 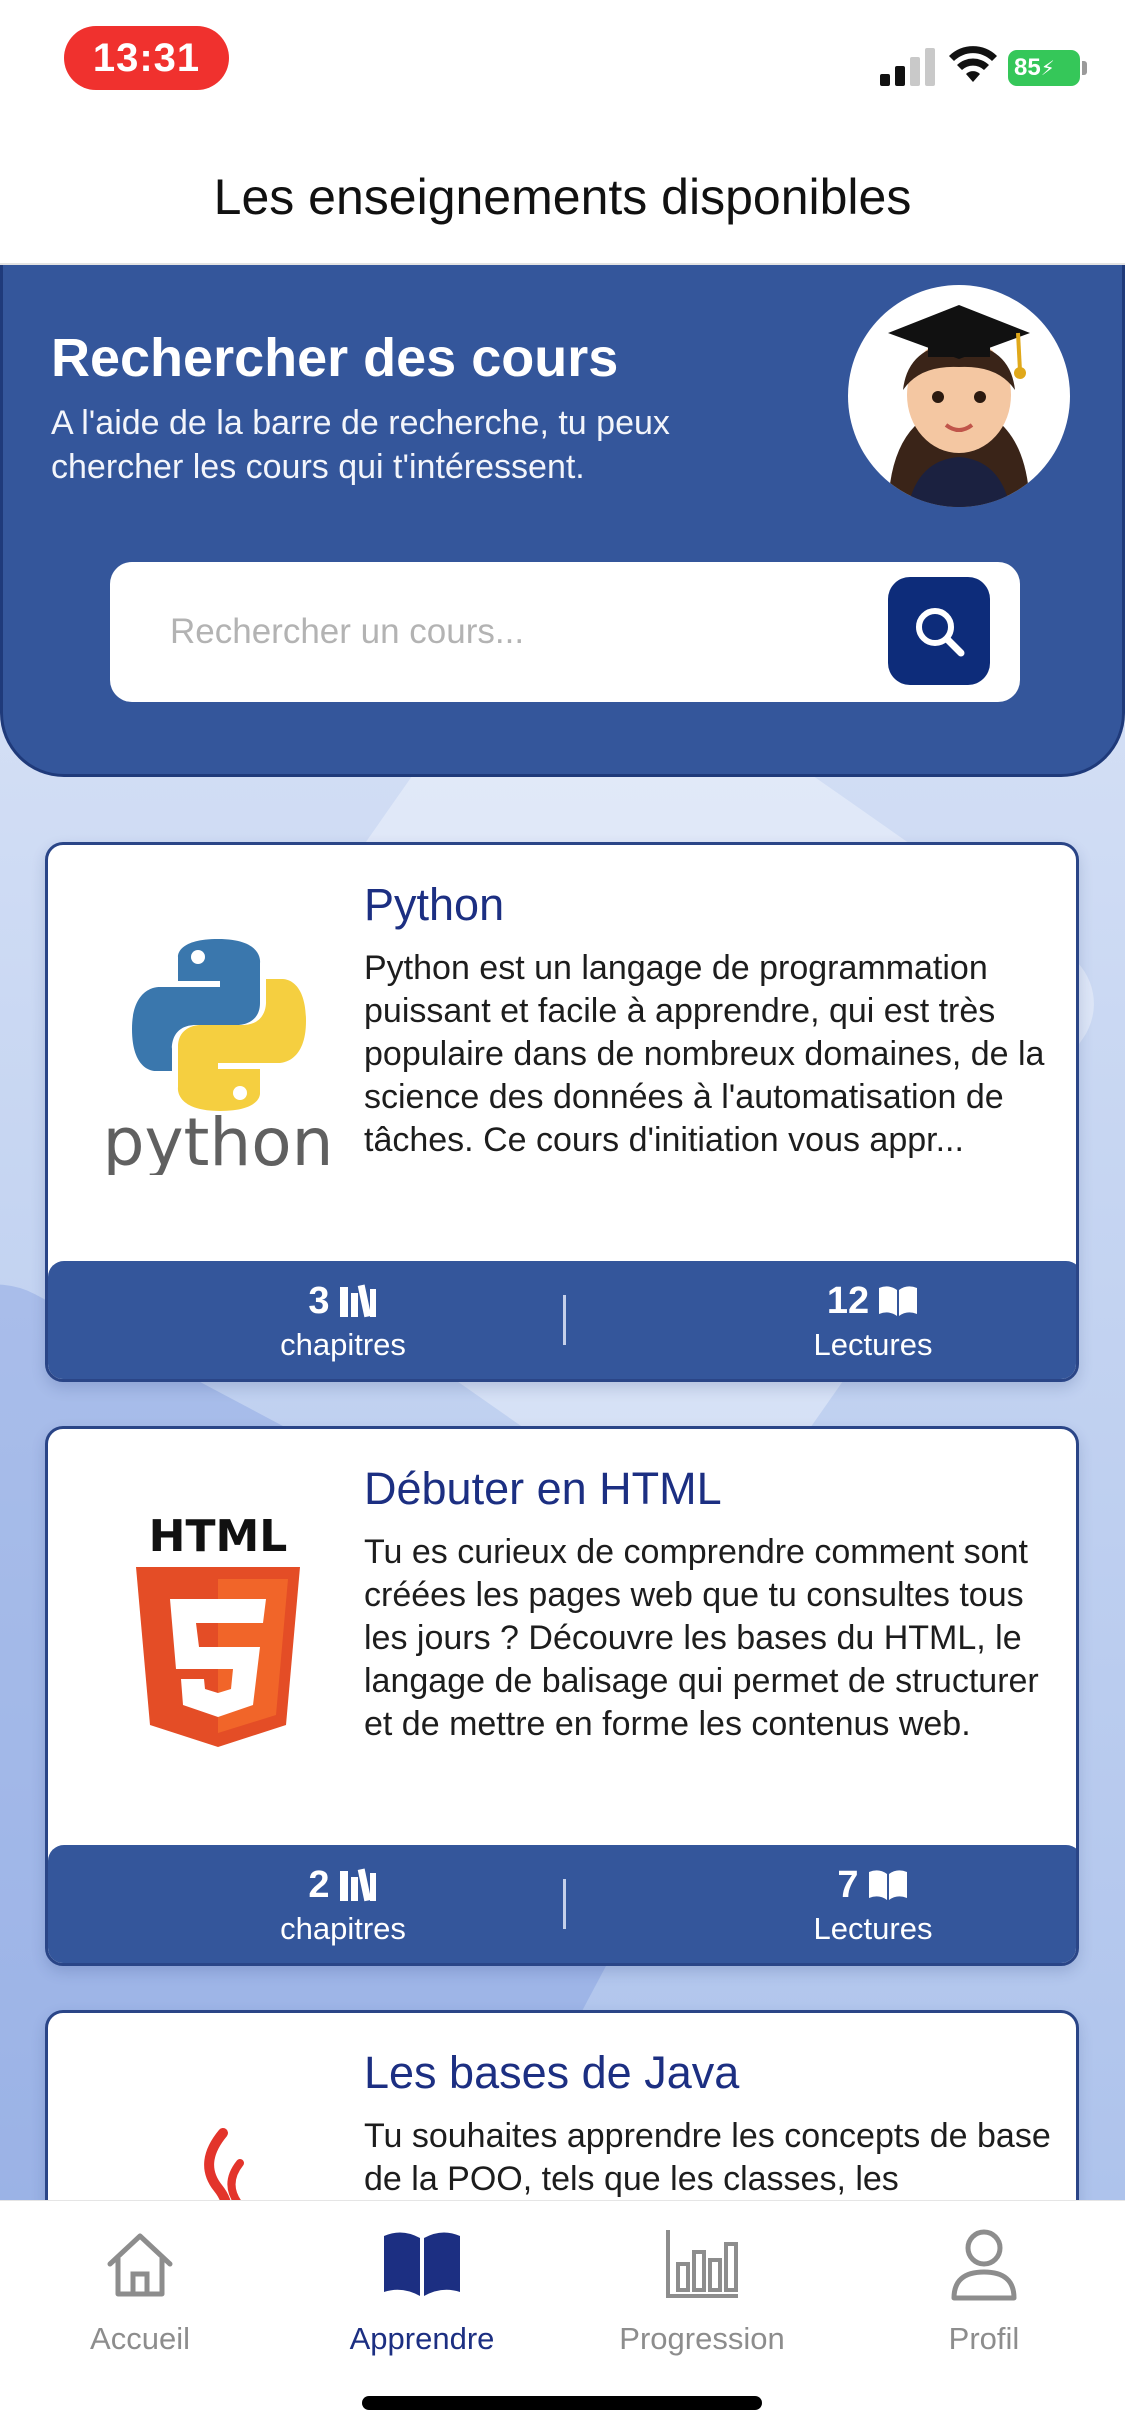 I want to click on chart-icon, so click(x=702, y=2264).